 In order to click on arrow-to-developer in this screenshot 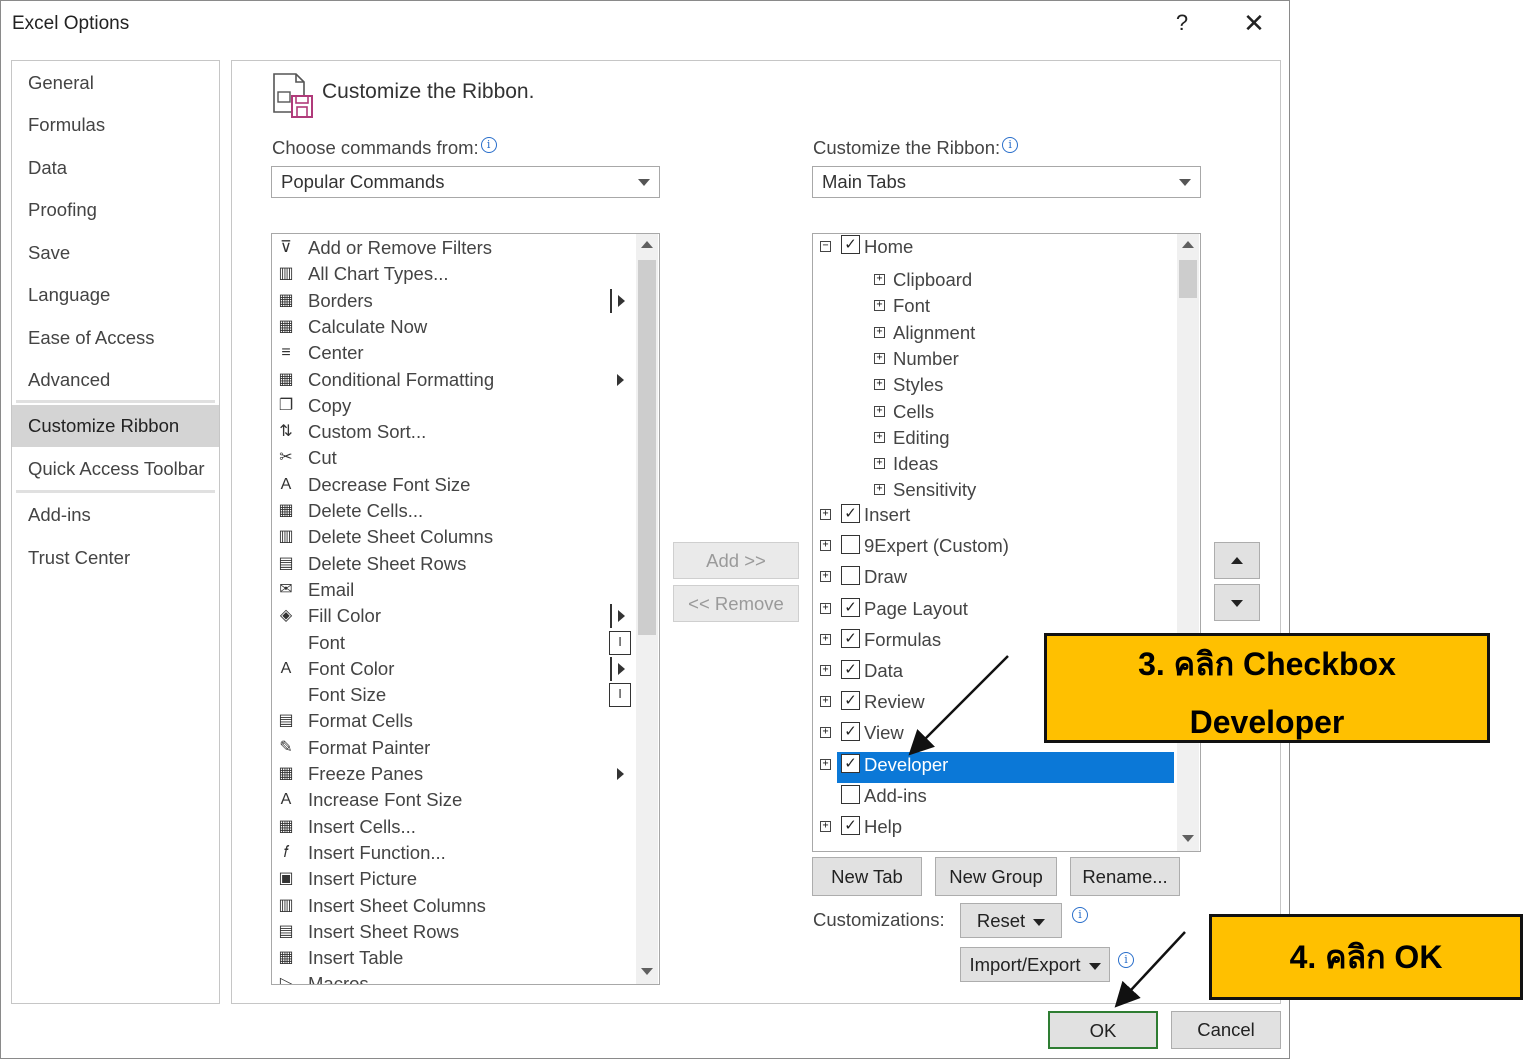, I will do `click(958, 705)`.